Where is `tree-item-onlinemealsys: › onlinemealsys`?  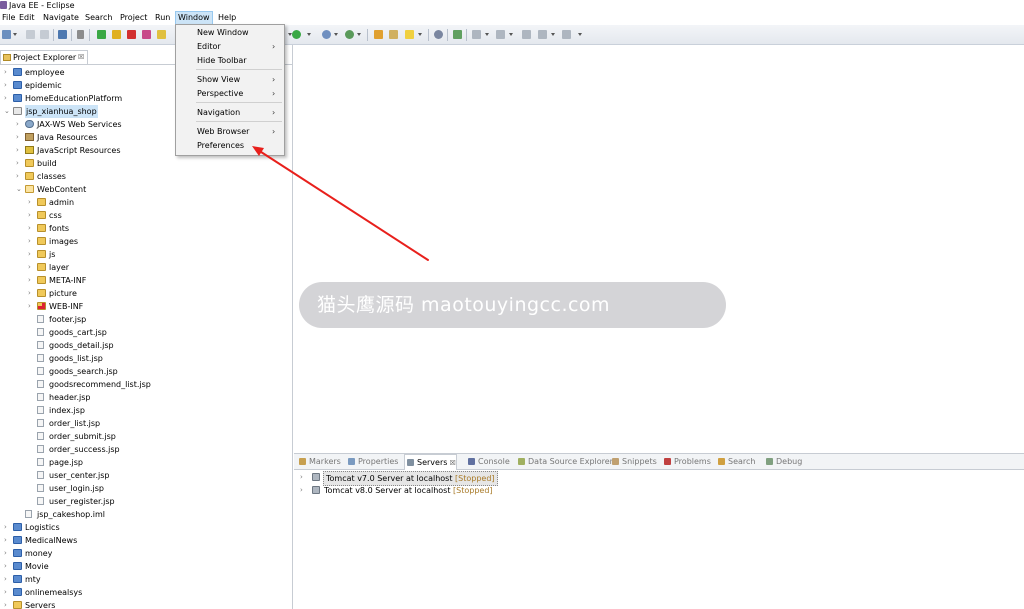
tree-item-onlinemealsys: › onlinemealsys is located at coordinates (146, 592).